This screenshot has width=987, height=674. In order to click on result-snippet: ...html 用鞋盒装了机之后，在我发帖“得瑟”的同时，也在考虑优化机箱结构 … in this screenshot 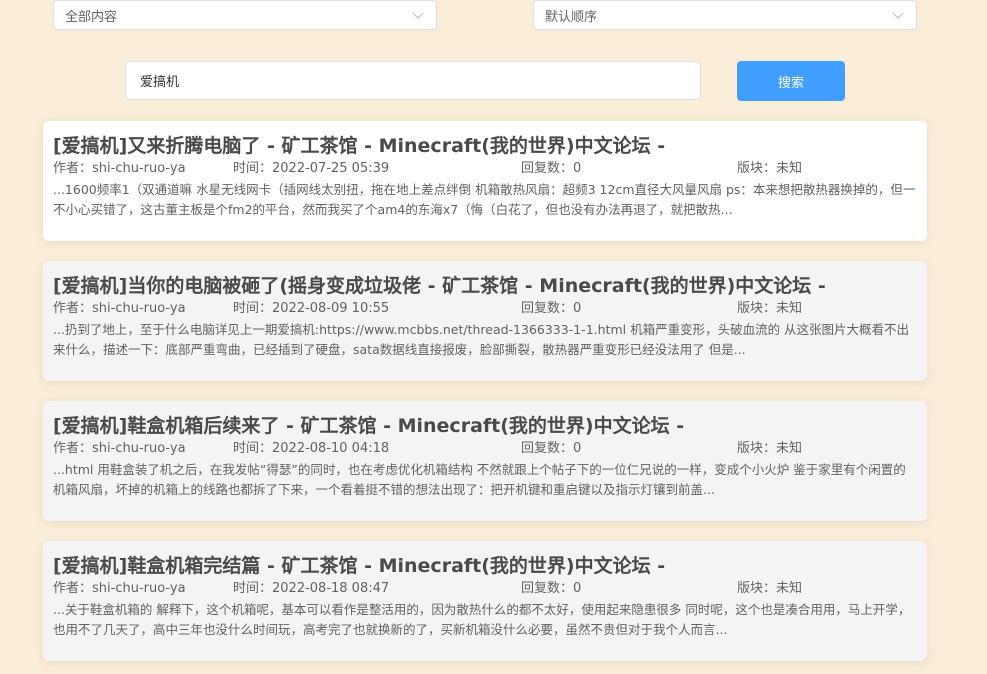, I will do `click(479, 479)`.